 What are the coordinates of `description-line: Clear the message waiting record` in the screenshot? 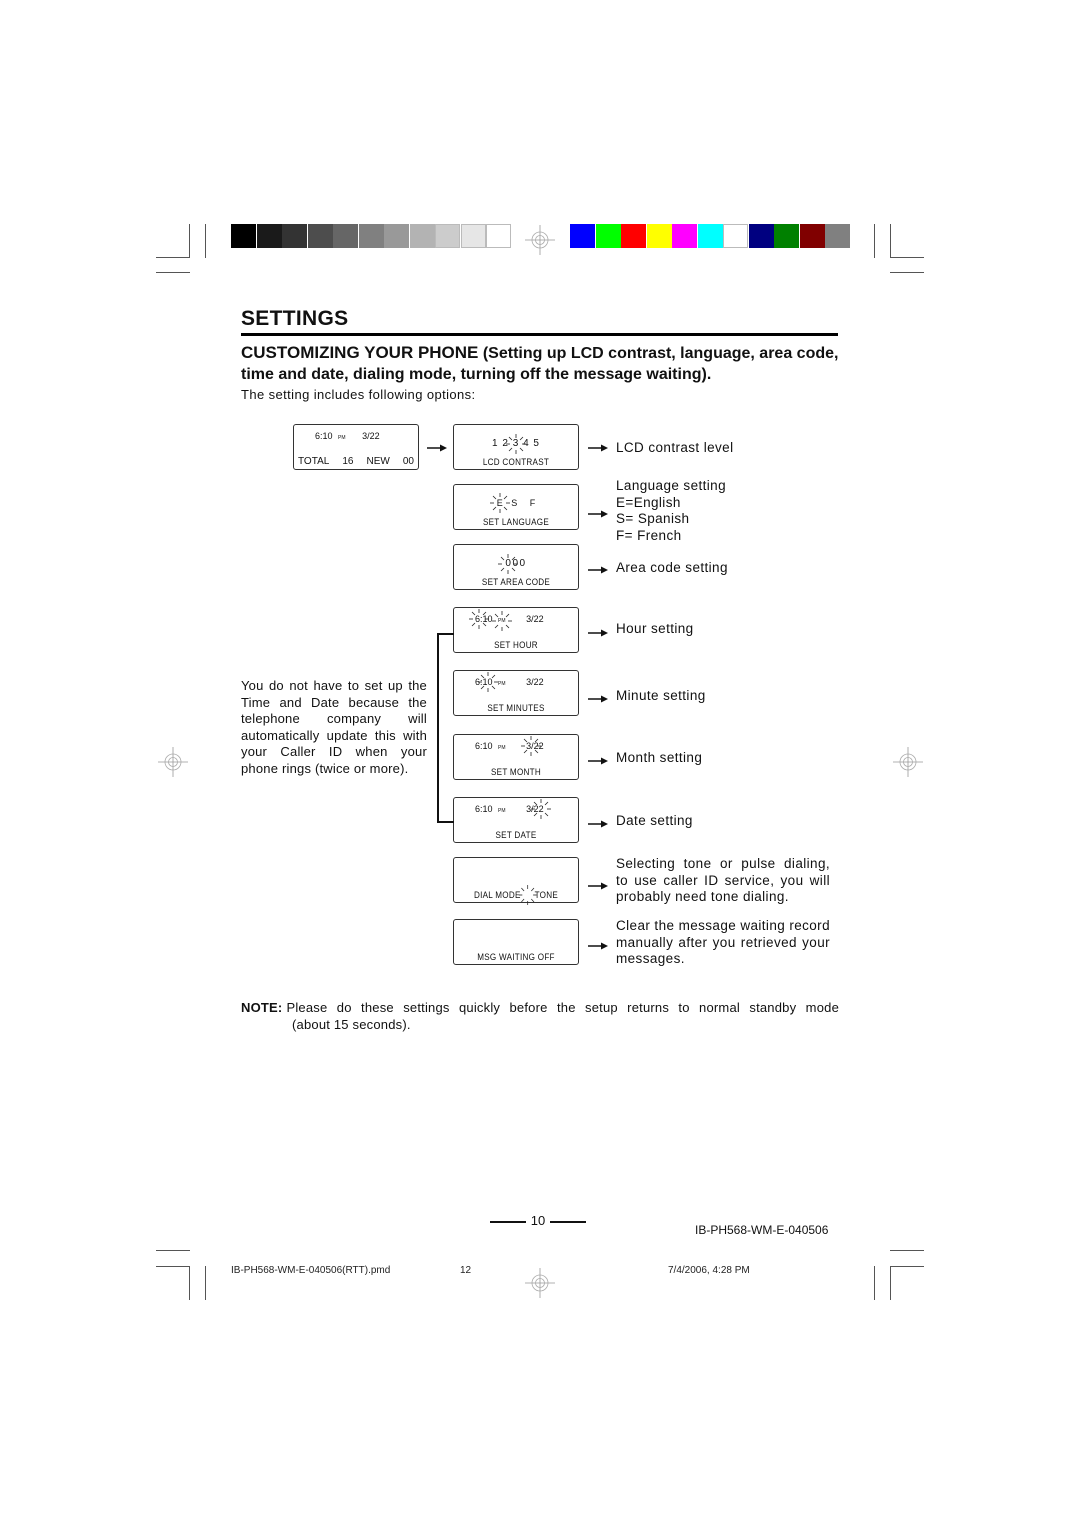 It's located at (723, 925).